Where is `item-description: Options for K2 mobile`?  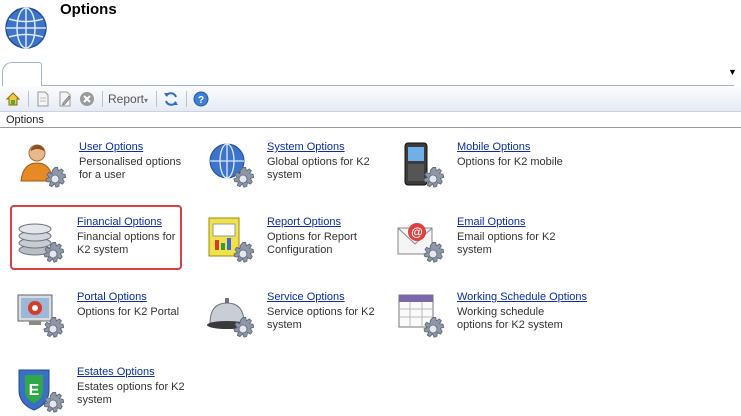 item-description: Options for K2 mobile is located at coordinates (510, 162).